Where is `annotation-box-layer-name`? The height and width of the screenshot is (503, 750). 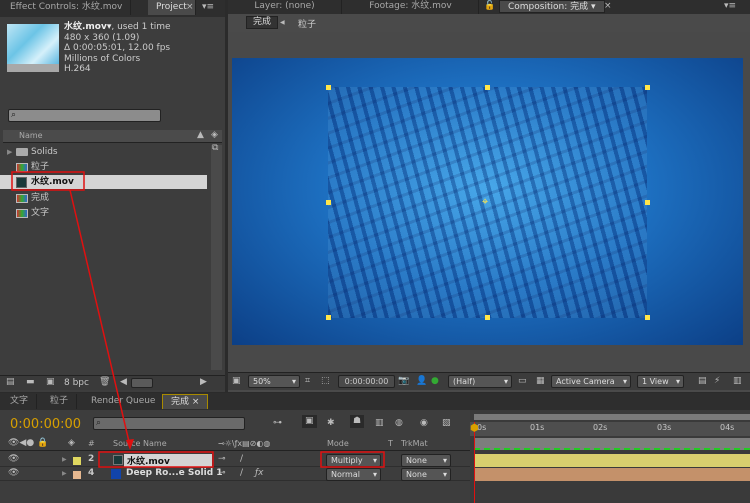 annotation-box-layer-name is located at coordinates (156, 459).